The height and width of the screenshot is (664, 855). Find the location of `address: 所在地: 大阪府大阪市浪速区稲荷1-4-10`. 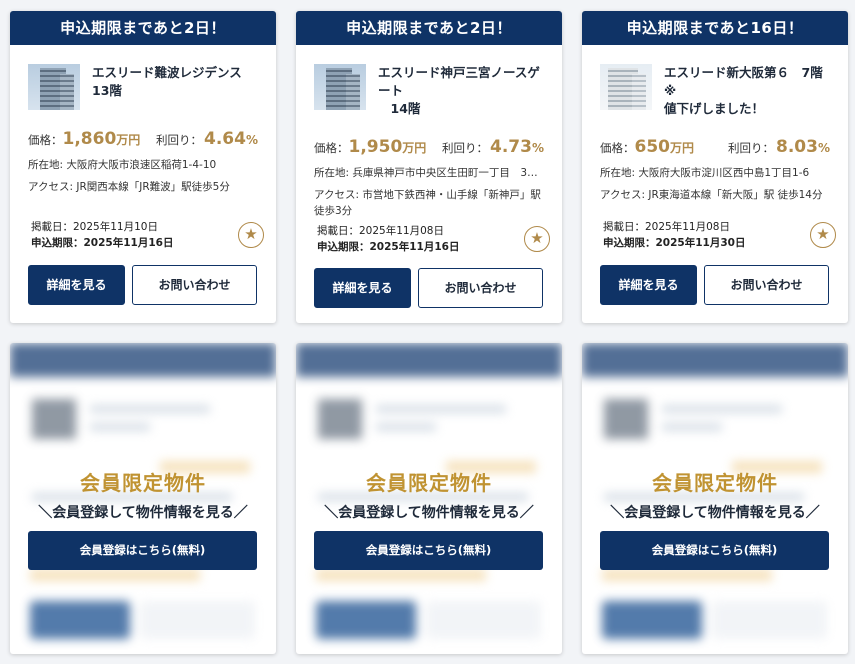

address: 所在地: 大阪府大阪市浪速区稲荷1-4-10 is located at coordinates (122, 165).